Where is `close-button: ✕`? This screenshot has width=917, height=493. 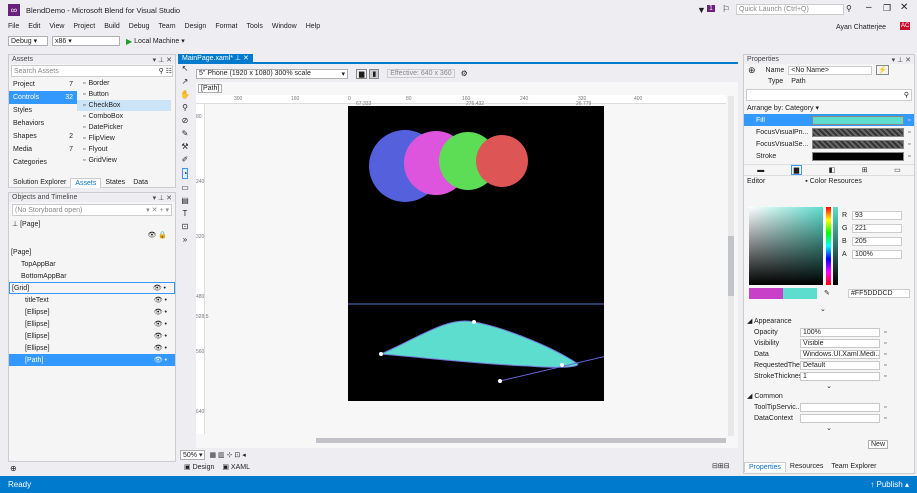
close-button: ✕ is located at coordinates (904, 7).